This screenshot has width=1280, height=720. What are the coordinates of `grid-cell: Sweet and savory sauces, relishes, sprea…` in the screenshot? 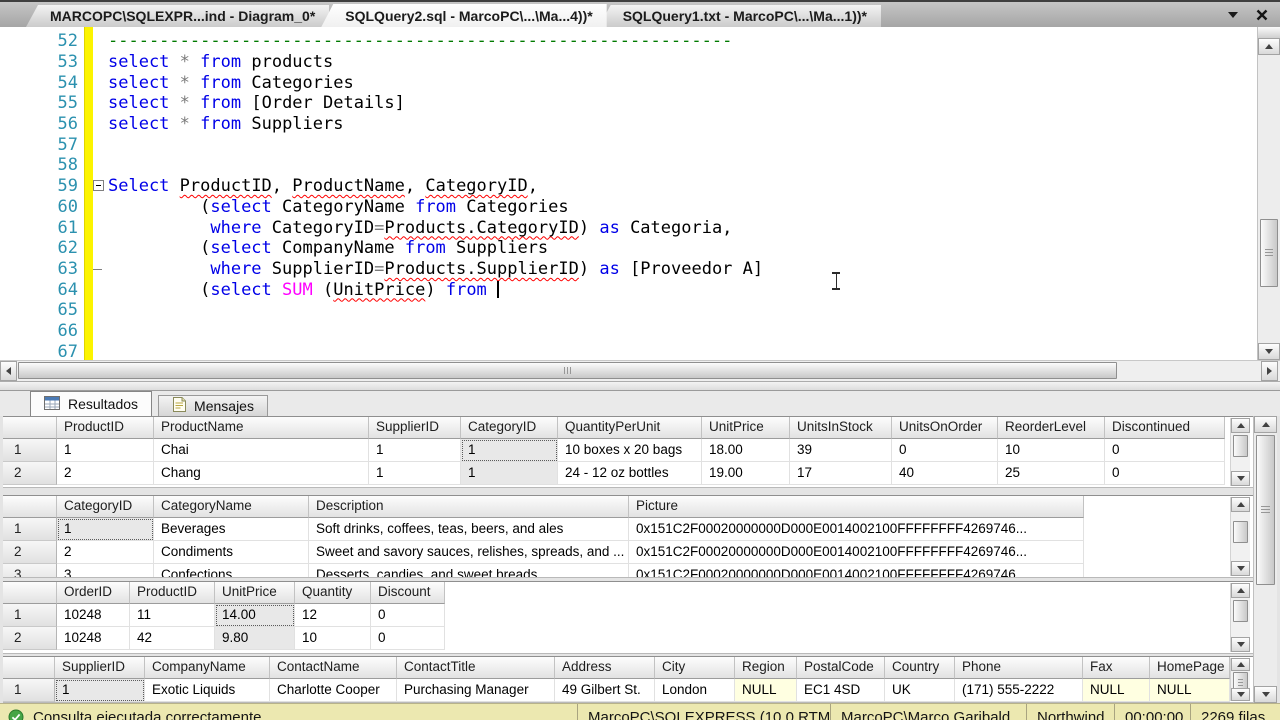 It's located at (469, 552).